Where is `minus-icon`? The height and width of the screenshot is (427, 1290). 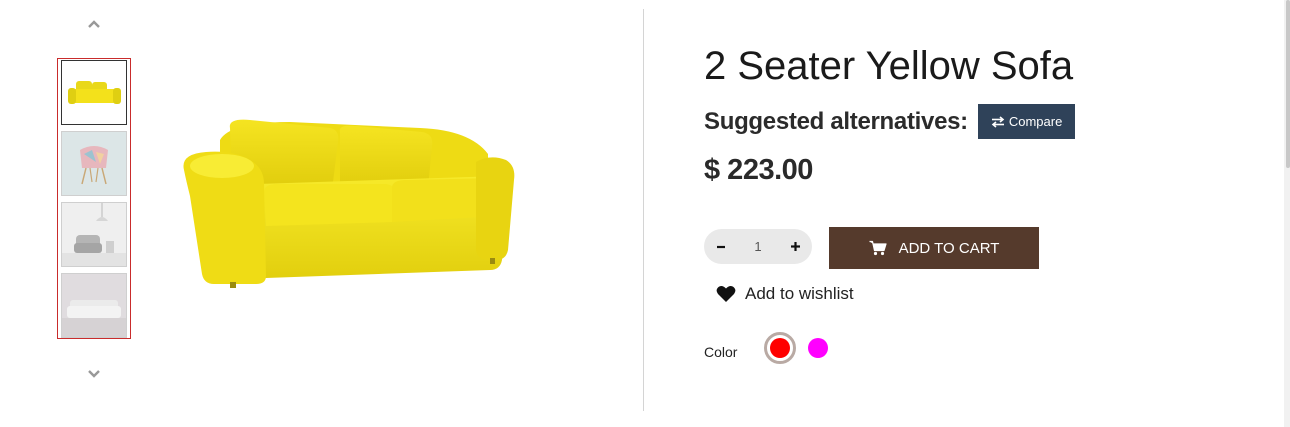 minus-icon is located at coordinates (721, 246).